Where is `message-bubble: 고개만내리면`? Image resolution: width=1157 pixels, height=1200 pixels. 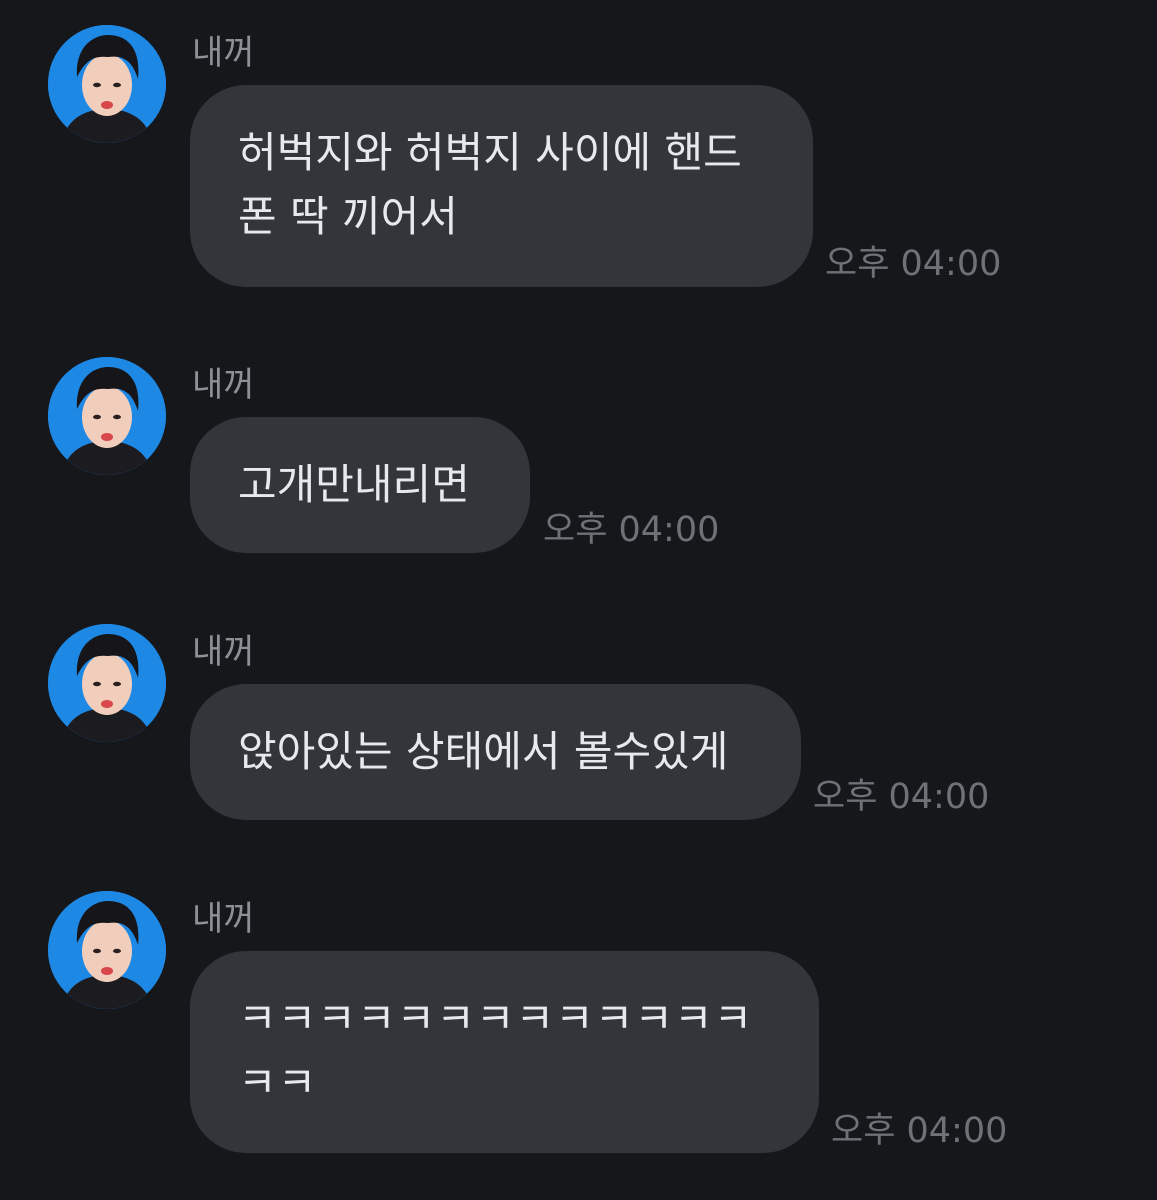 message-bubble: 고개만내리면 is located at coordinates (360, 485).